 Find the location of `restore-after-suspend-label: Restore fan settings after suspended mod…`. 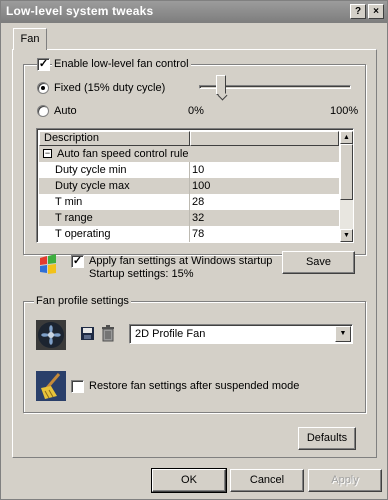

restore-after-suspend-label: Restore fan settings after suspended mod… is located at coordinates (194, 386).